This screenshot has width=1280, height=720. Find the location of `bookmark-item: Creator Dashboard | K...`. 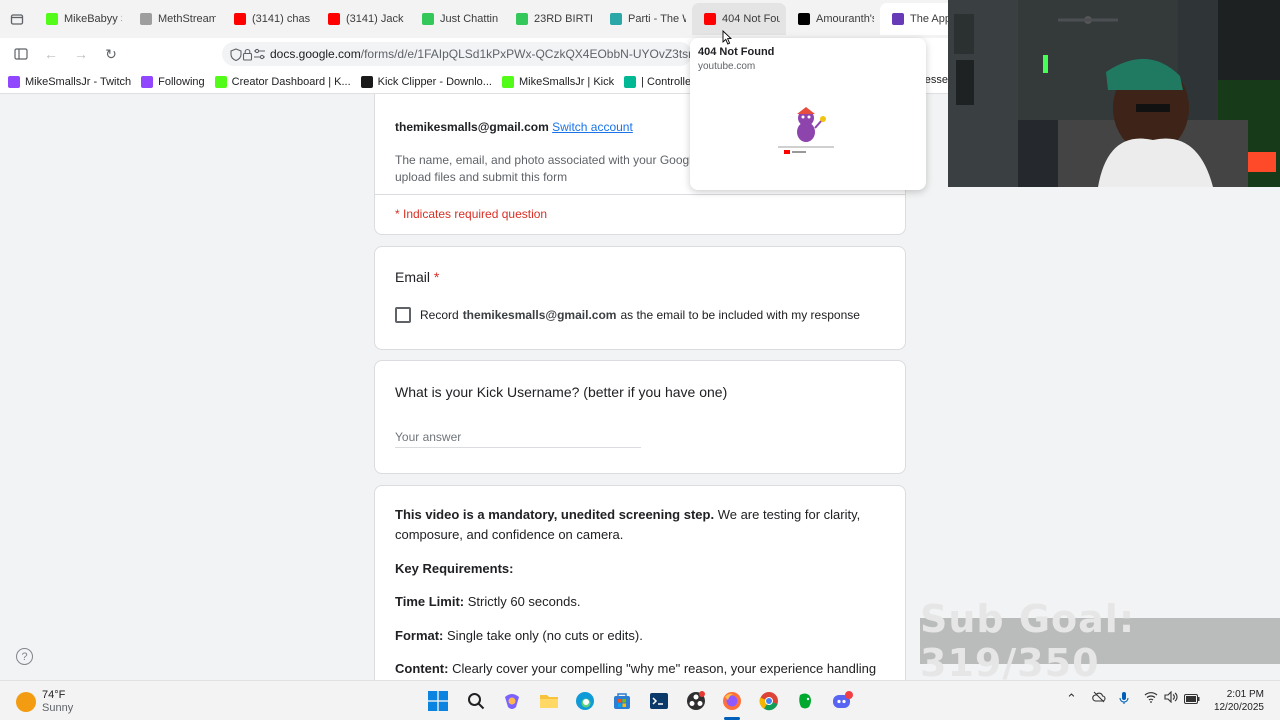

bookmark-item: Creator Dashboard | K... is located at coordinates (282, 81).